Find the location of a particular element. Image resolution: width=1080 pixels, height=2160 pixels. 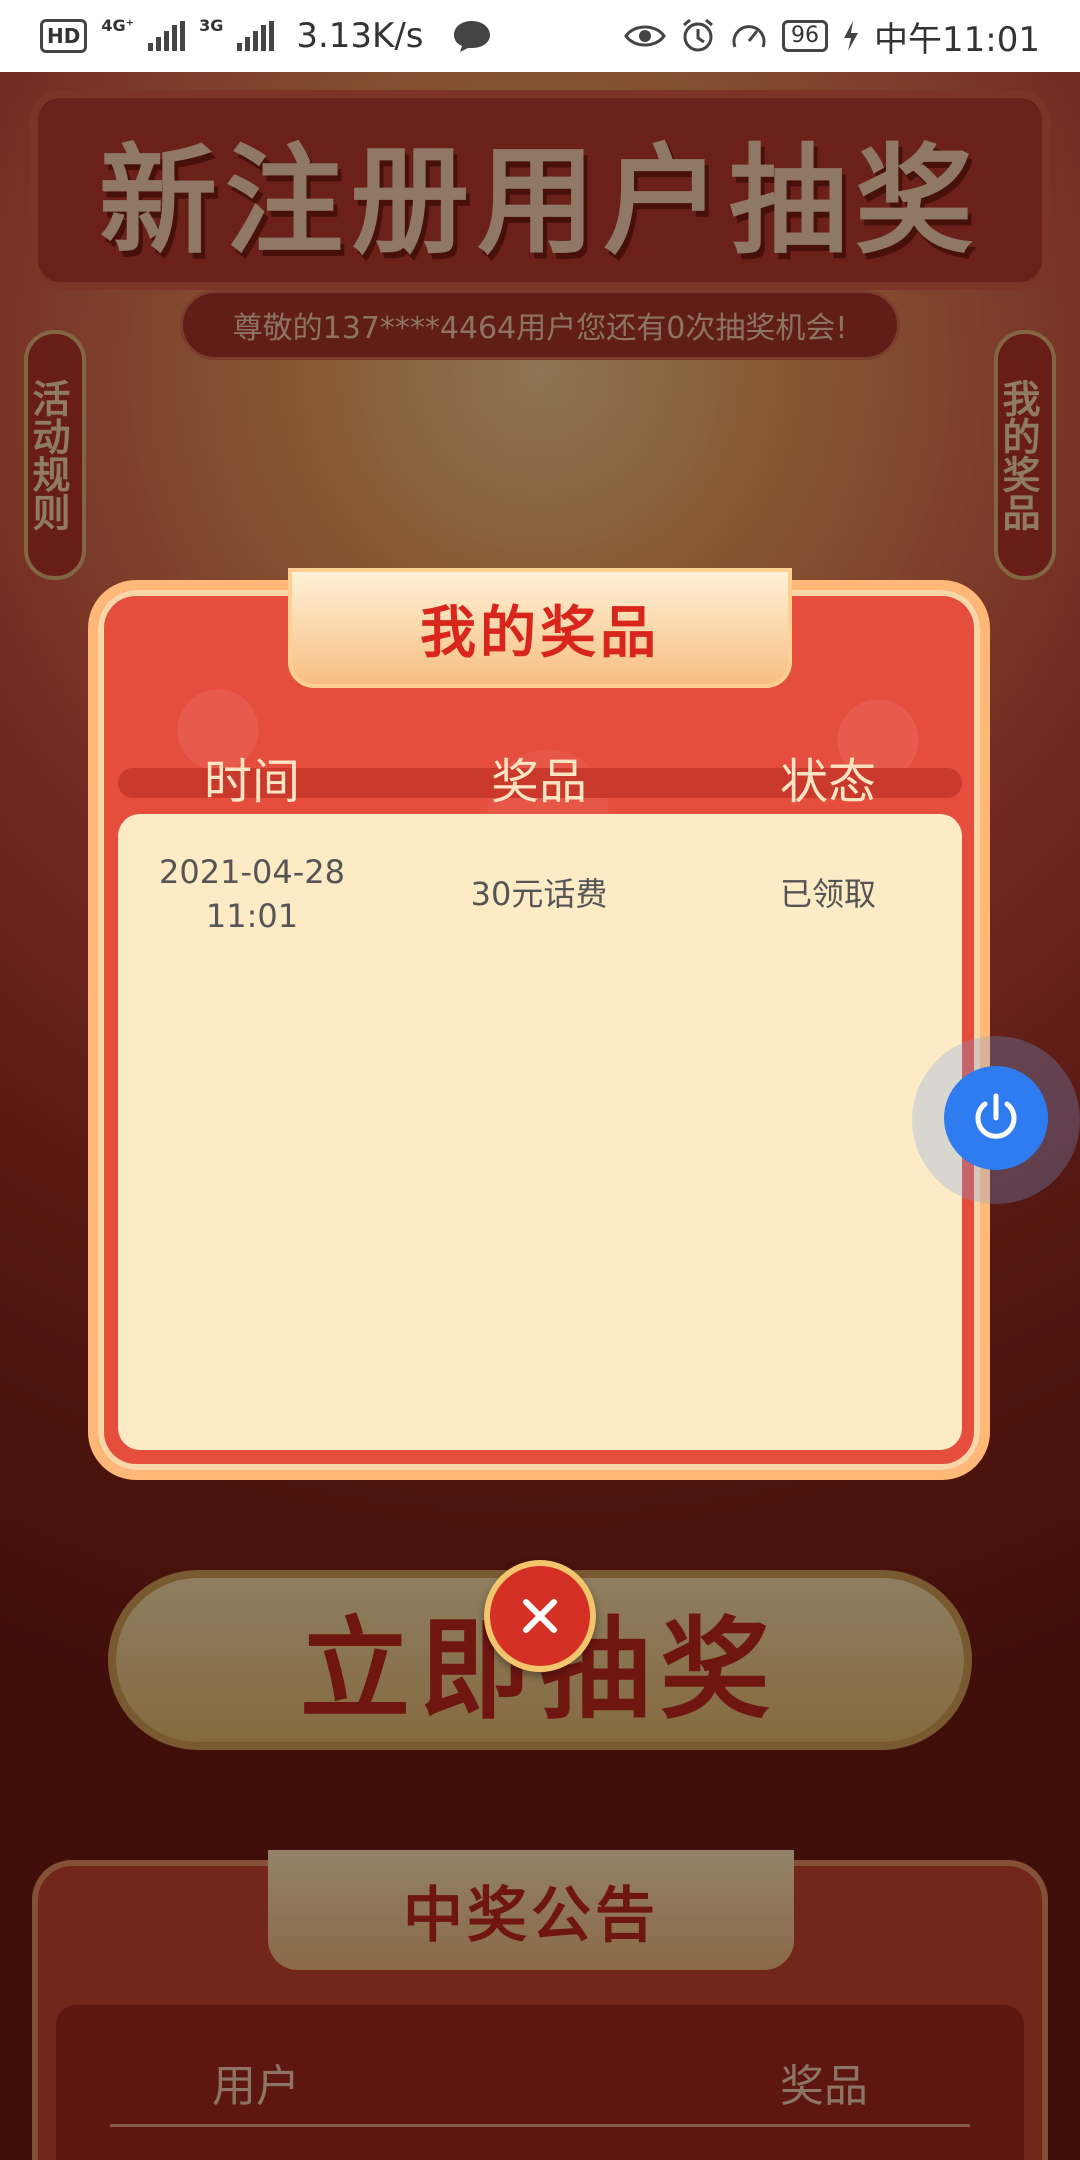

close-icon is located at coordinates (540, 1616).